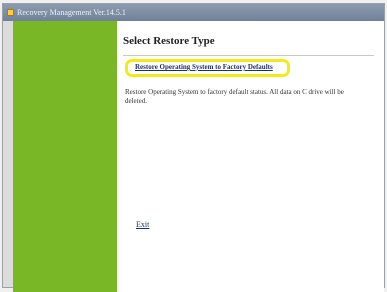  Describe the element at coordinates (248, 55) in the screenshot. I see `title-divider` at that location.